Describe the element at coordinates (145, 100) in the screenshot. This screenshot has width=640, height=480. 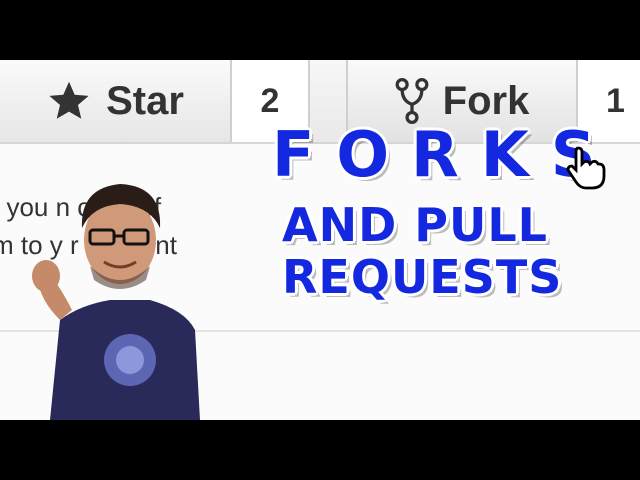
I see `star-label: Star` at that location.